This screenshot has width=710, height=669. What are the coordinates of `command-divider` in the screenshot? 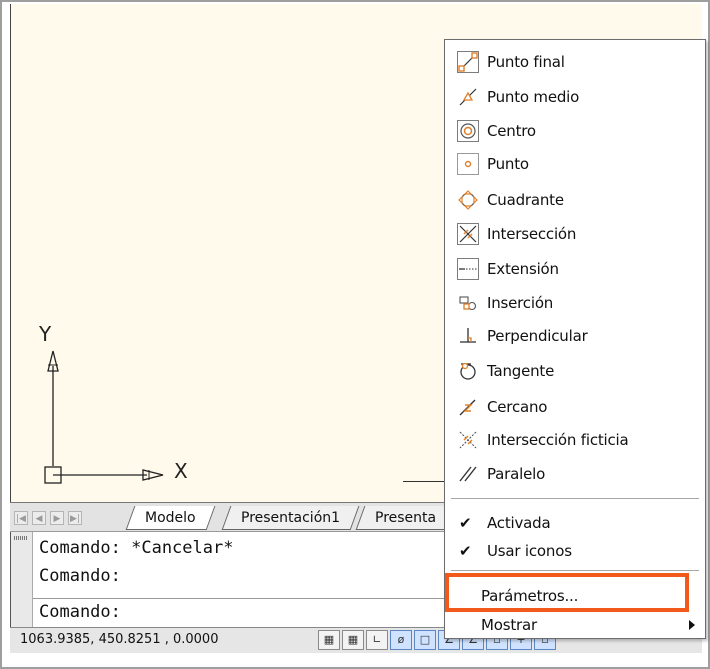 It's located at (243, 598).